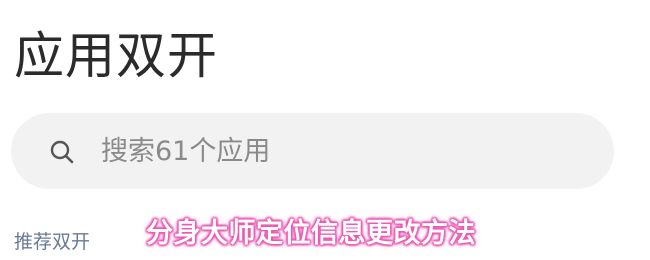 This screenshot has width=650, height=260. I want to click on search-input, so click(341, 151).